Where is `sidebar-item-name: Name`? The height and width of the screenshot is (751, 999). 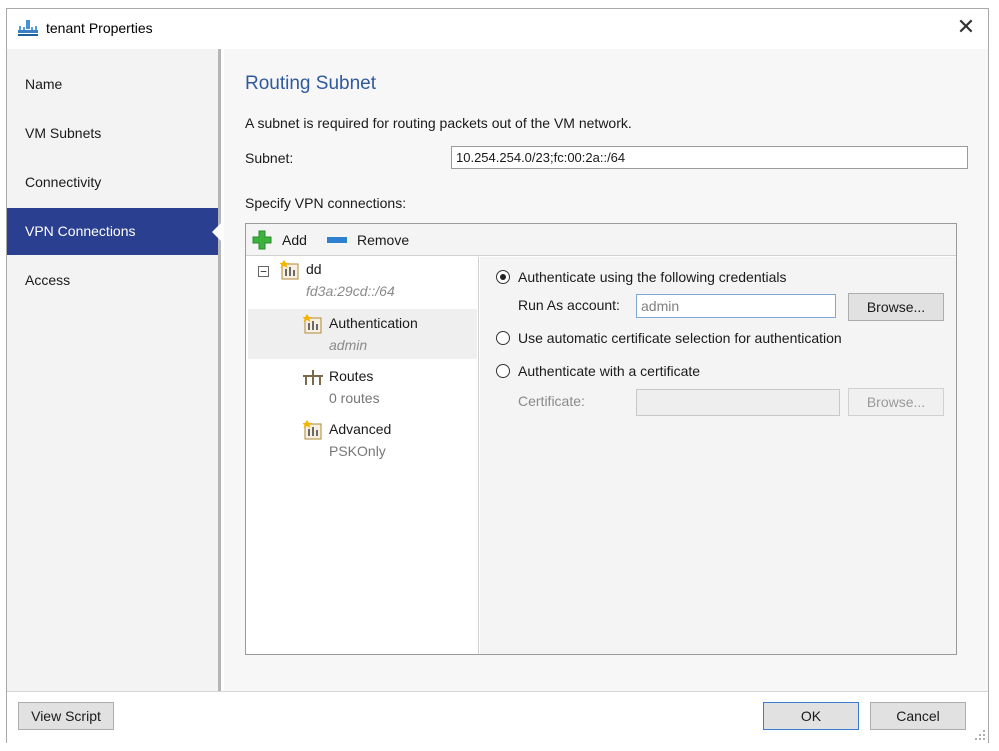
sidebar-item-name: Name is located at coordinates (112, 84).